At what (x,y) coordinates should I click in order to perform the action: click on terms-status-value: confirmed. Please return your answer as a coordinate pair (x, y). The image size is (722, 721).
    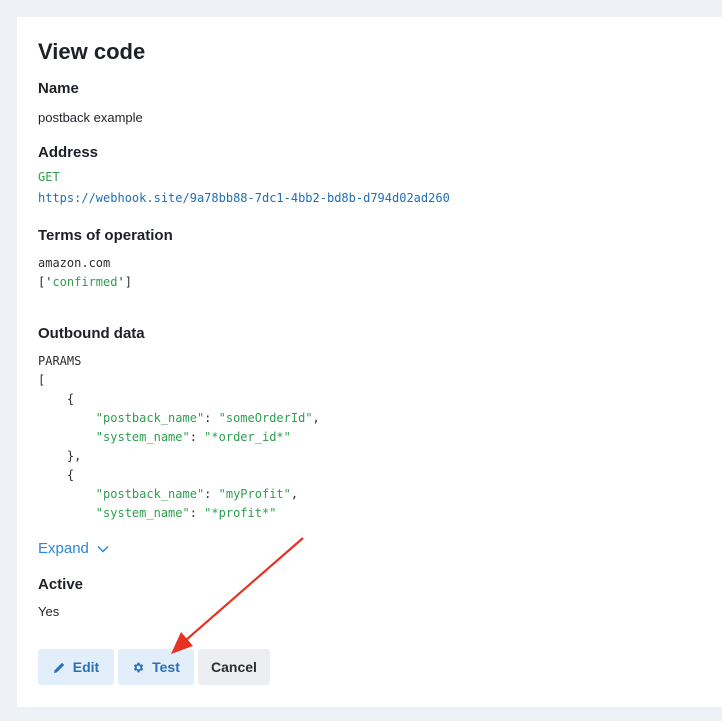
    Looking at the image, I should click on (85, 282).